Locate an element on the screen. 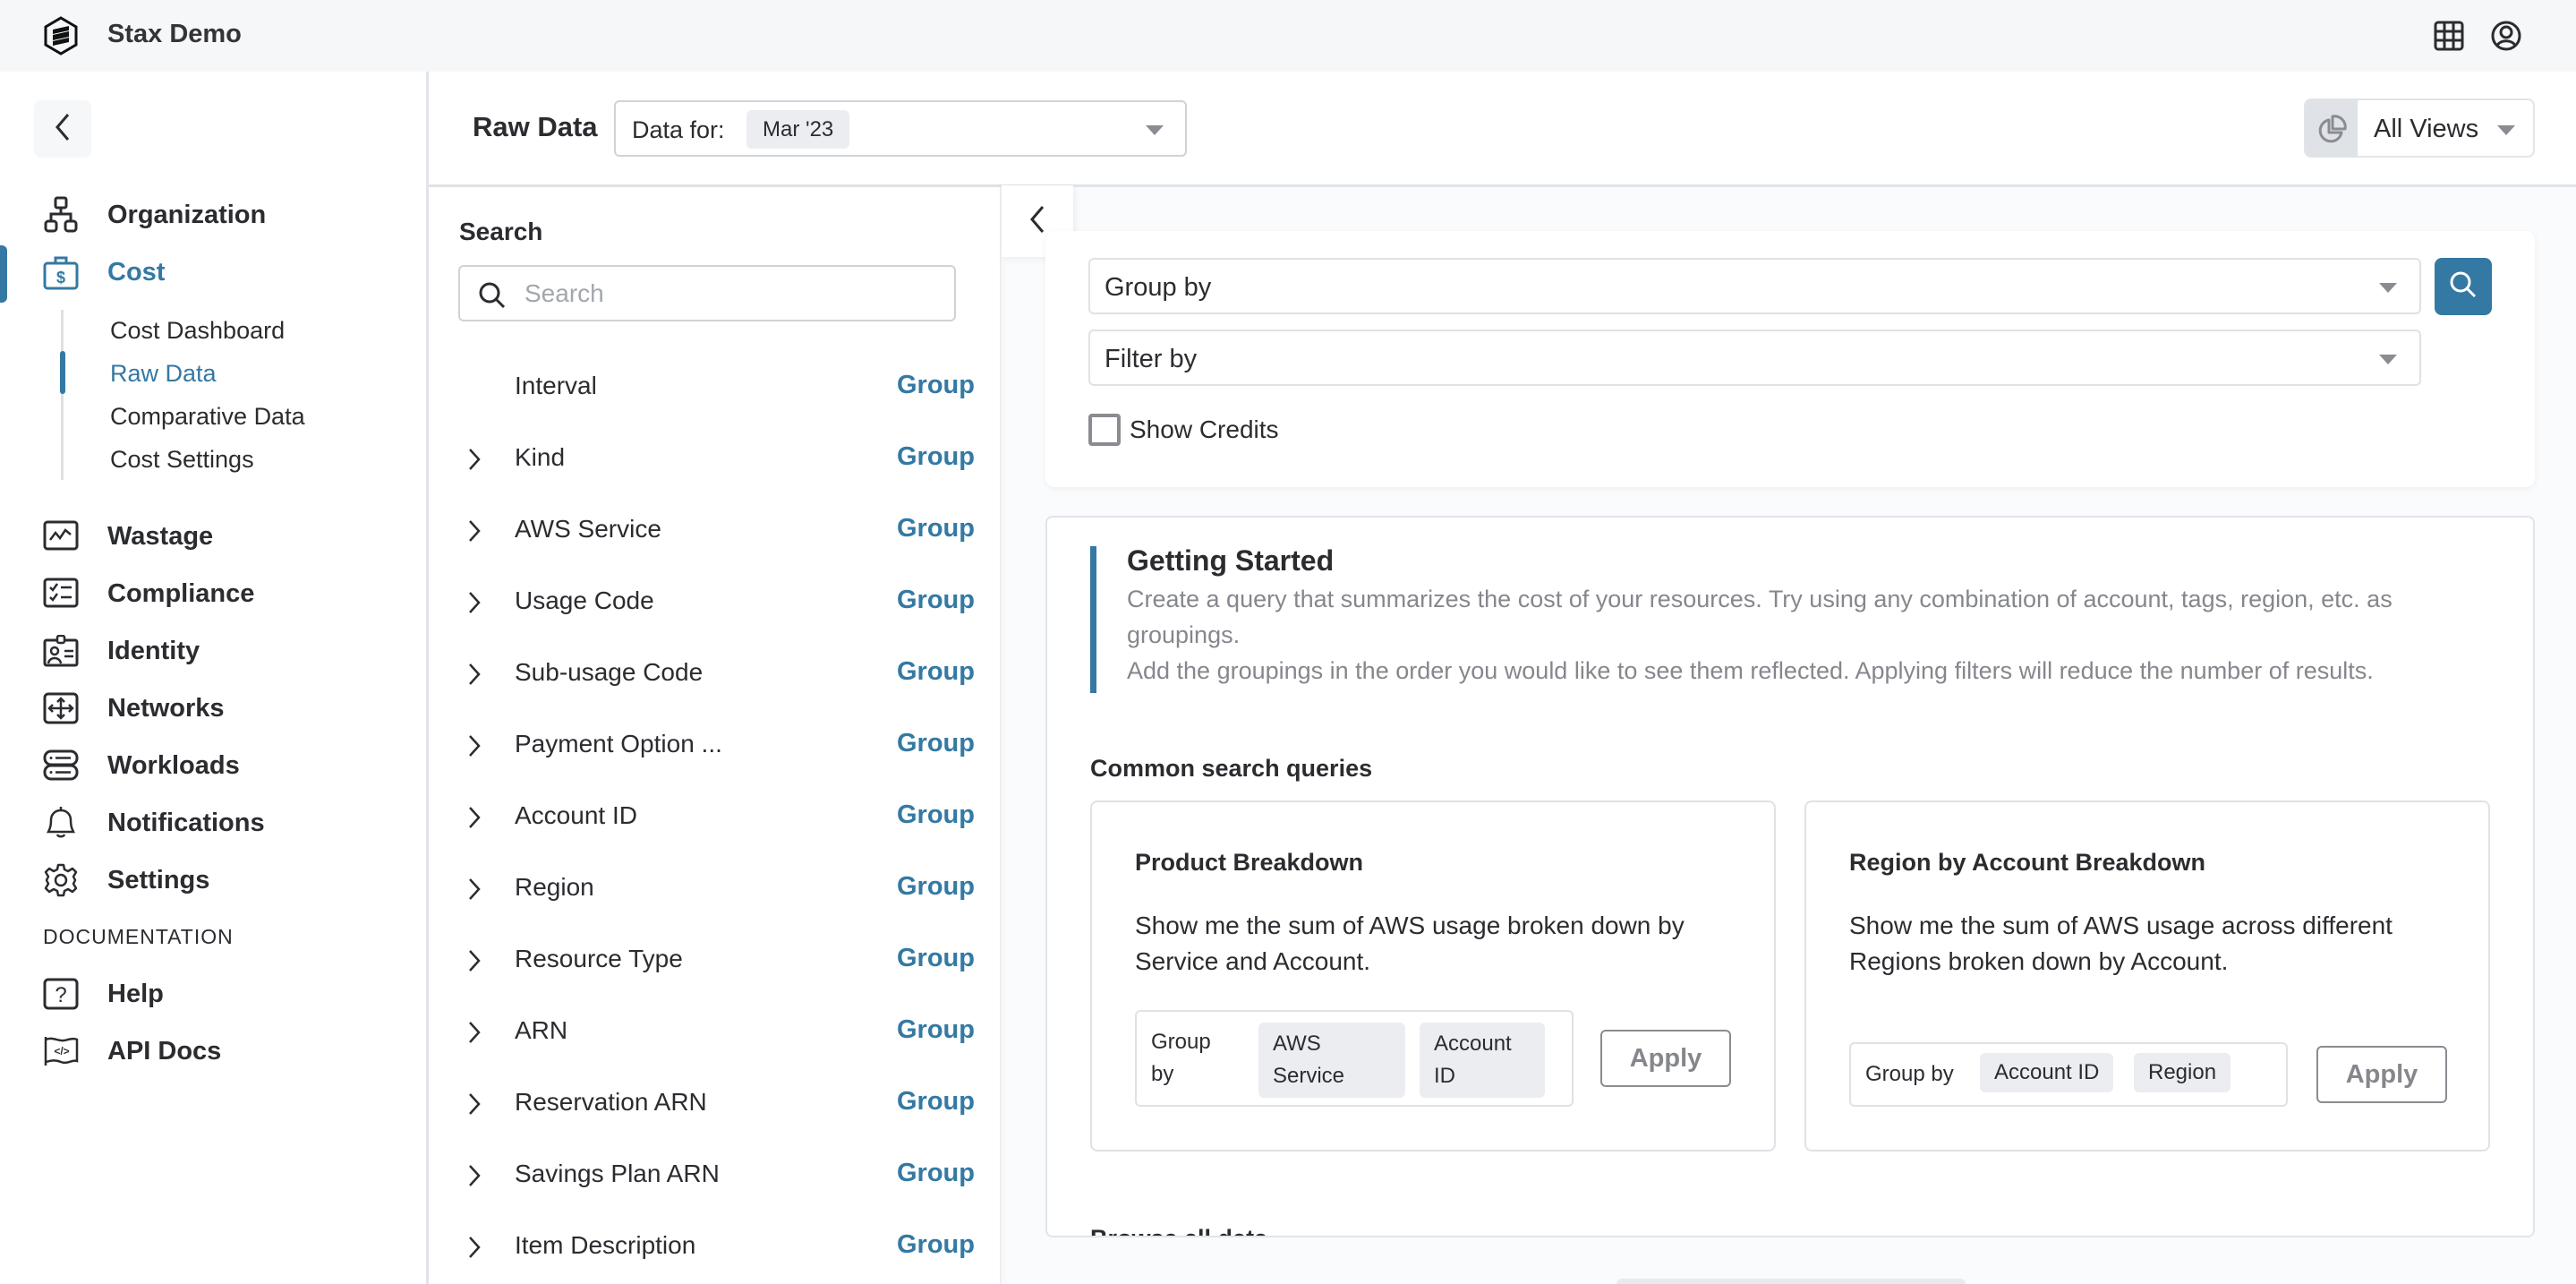 The width and height of the screenshot is (2576, 1284). field-row: ARN Group is located at coordinates (715, 1032).